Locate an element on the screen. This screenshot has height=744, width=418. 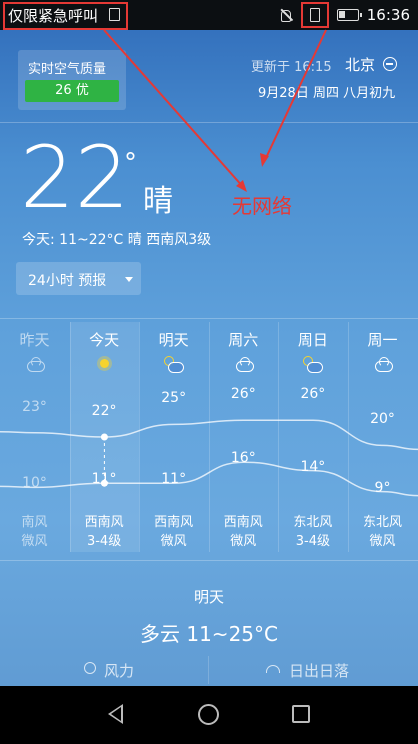
update-time: 更新于 16:15 is located at coordinates (291, 67).